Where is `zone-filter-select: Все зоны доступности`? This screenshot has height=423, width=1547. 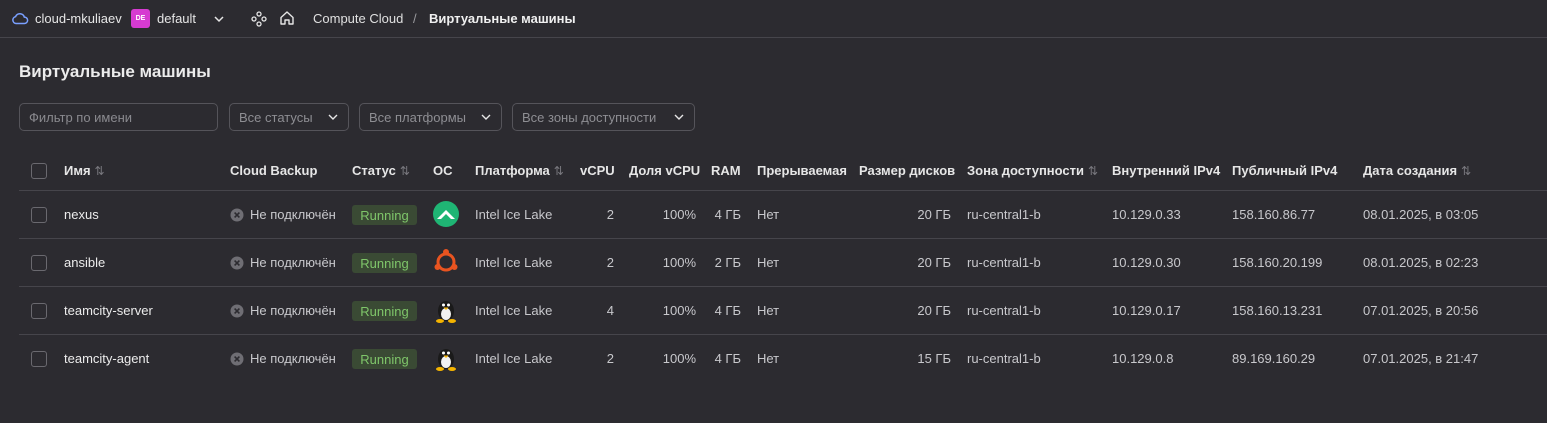 zone-filter-select: Все зоны доступности is located at coordinates (603, 117).